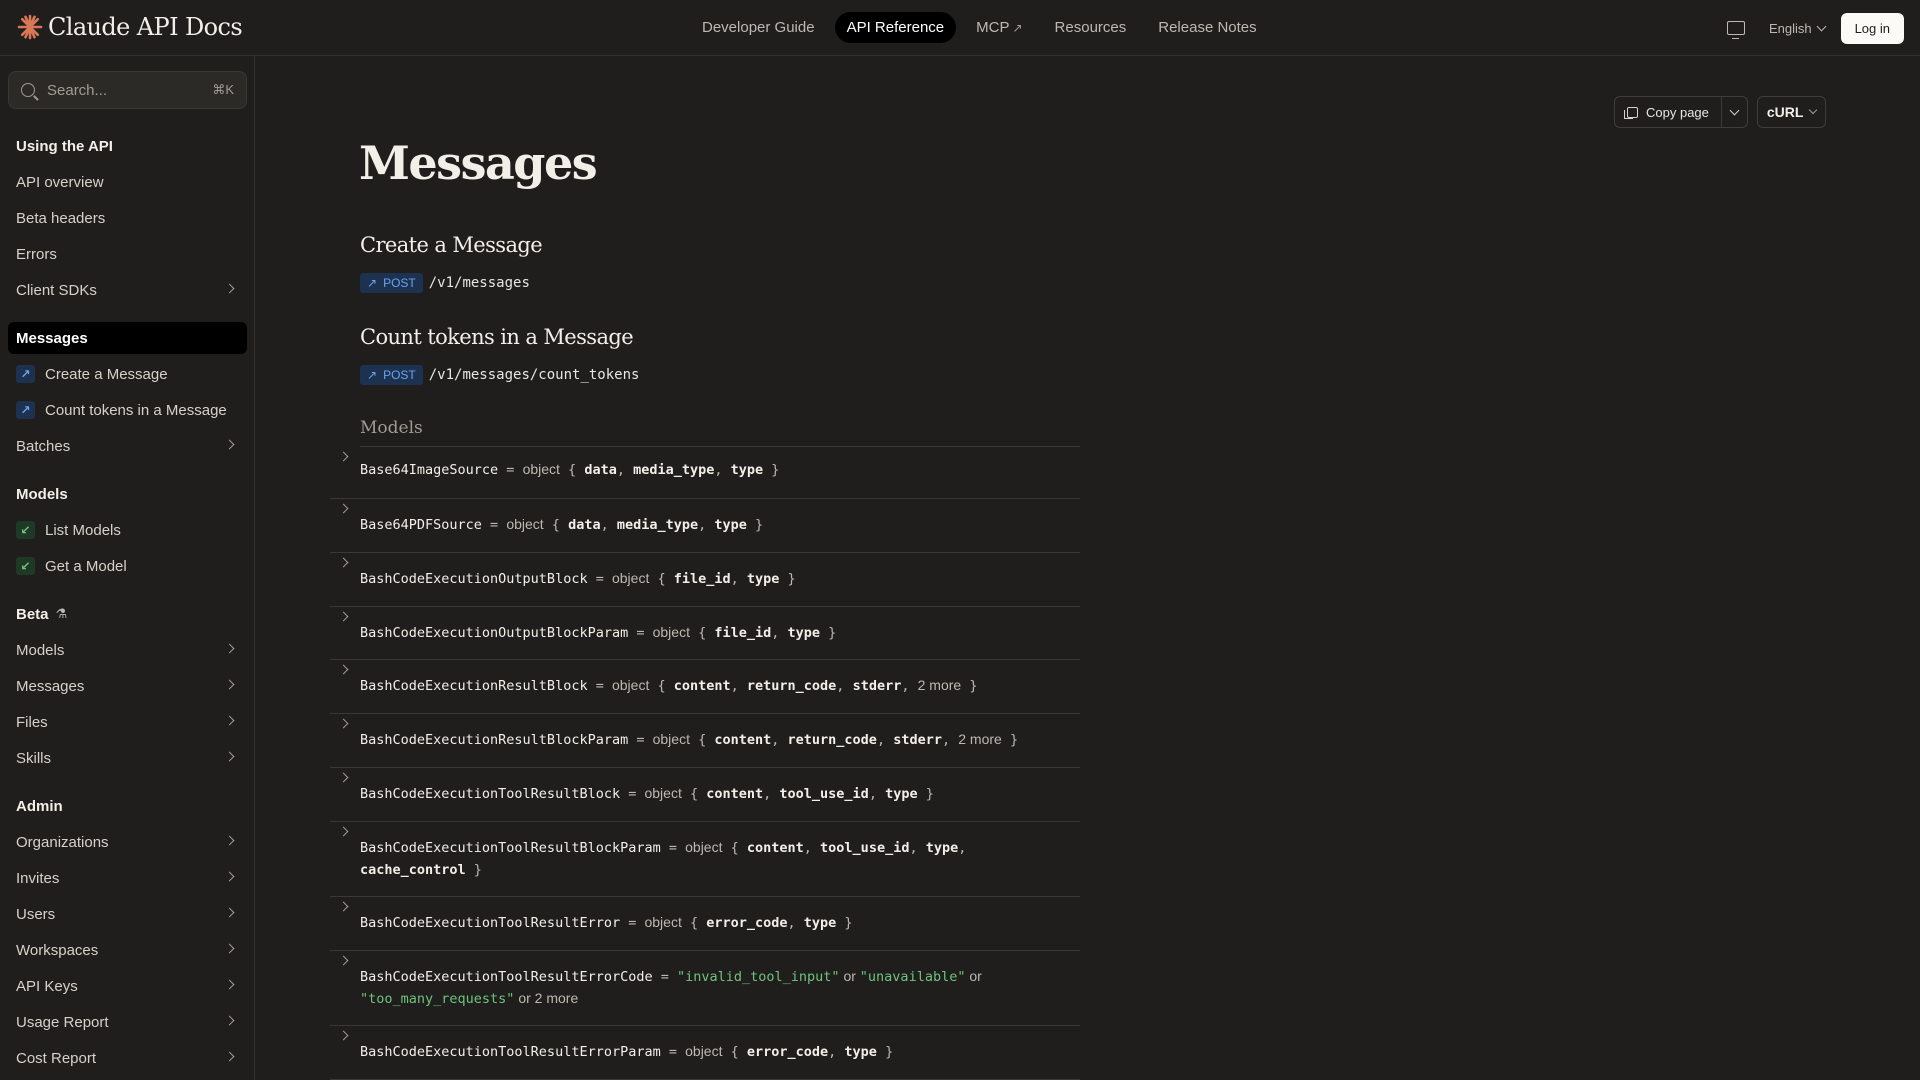 The width and height of the screenshot is (1920, 1080). Describe the element at coordinates (758, 27) in the screenshot. I see `nav-developer-guide: Developer Guide` at that location.